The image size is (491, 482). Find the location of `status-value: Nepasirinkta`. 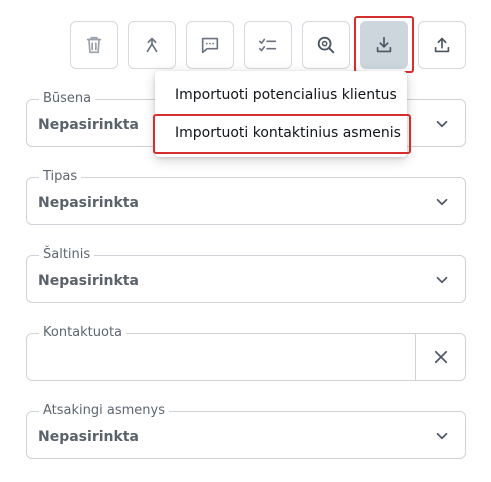

status-value: Nepasirinkta is located at coordinates (88, 125).